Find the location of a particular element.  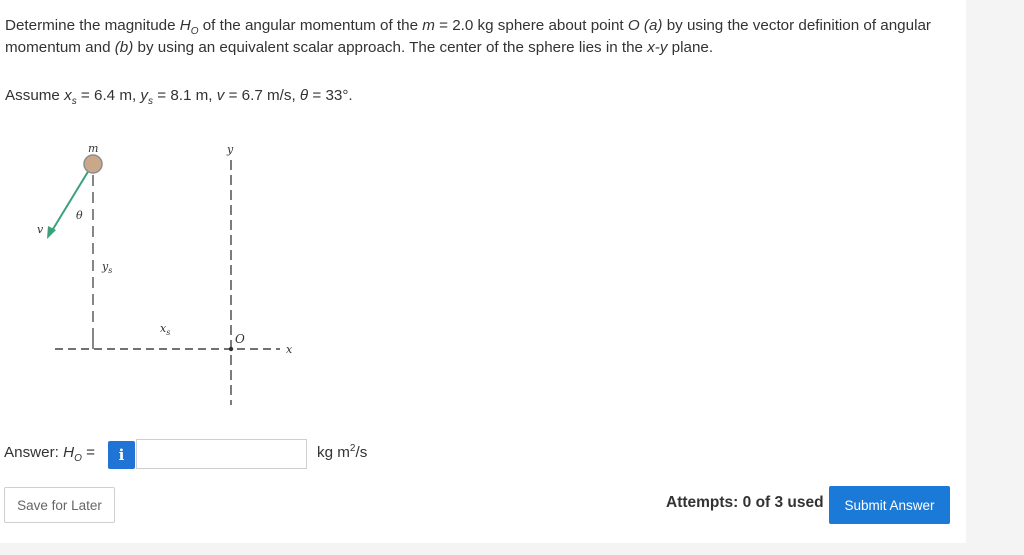

info-button: i is located at coordinates (121, 455).